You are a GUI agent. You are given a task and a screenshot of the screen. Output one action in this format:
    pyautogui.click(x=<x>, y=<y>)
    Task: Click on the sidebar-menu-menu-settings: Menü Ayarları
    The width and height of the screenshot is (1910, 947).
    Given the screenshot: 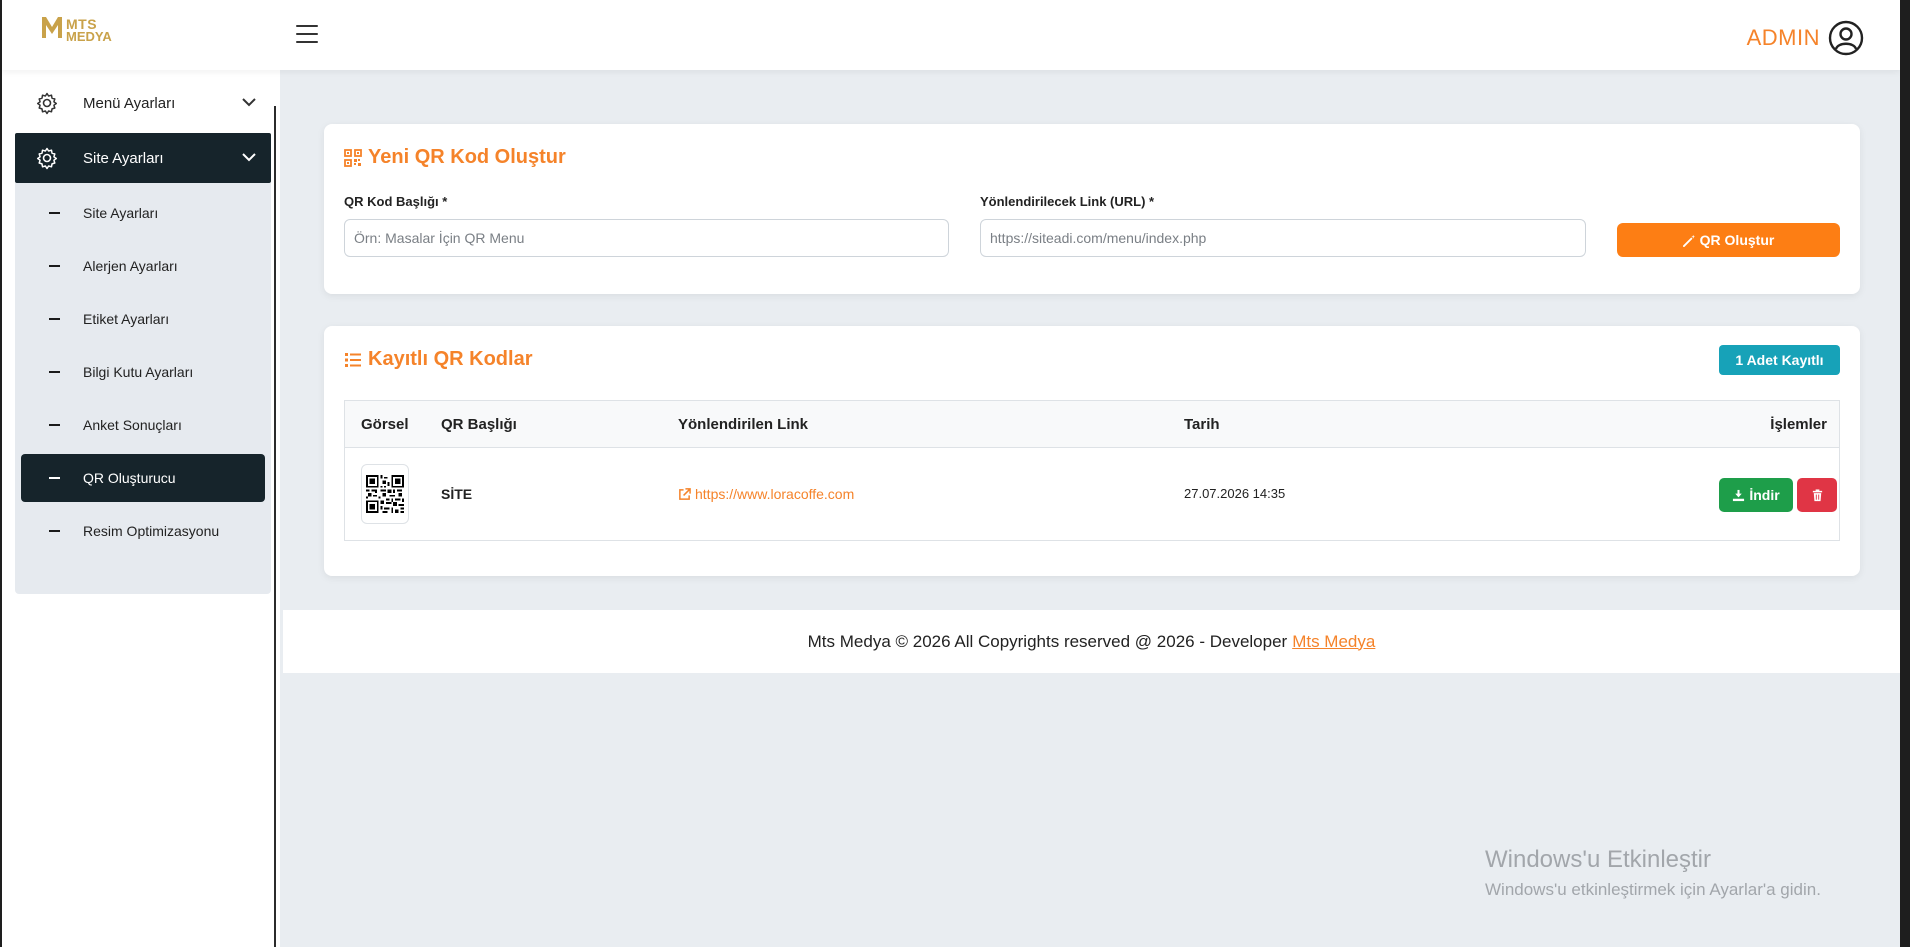 What is the action you would take?
    pyautogui.click(x=143, y=103)
    